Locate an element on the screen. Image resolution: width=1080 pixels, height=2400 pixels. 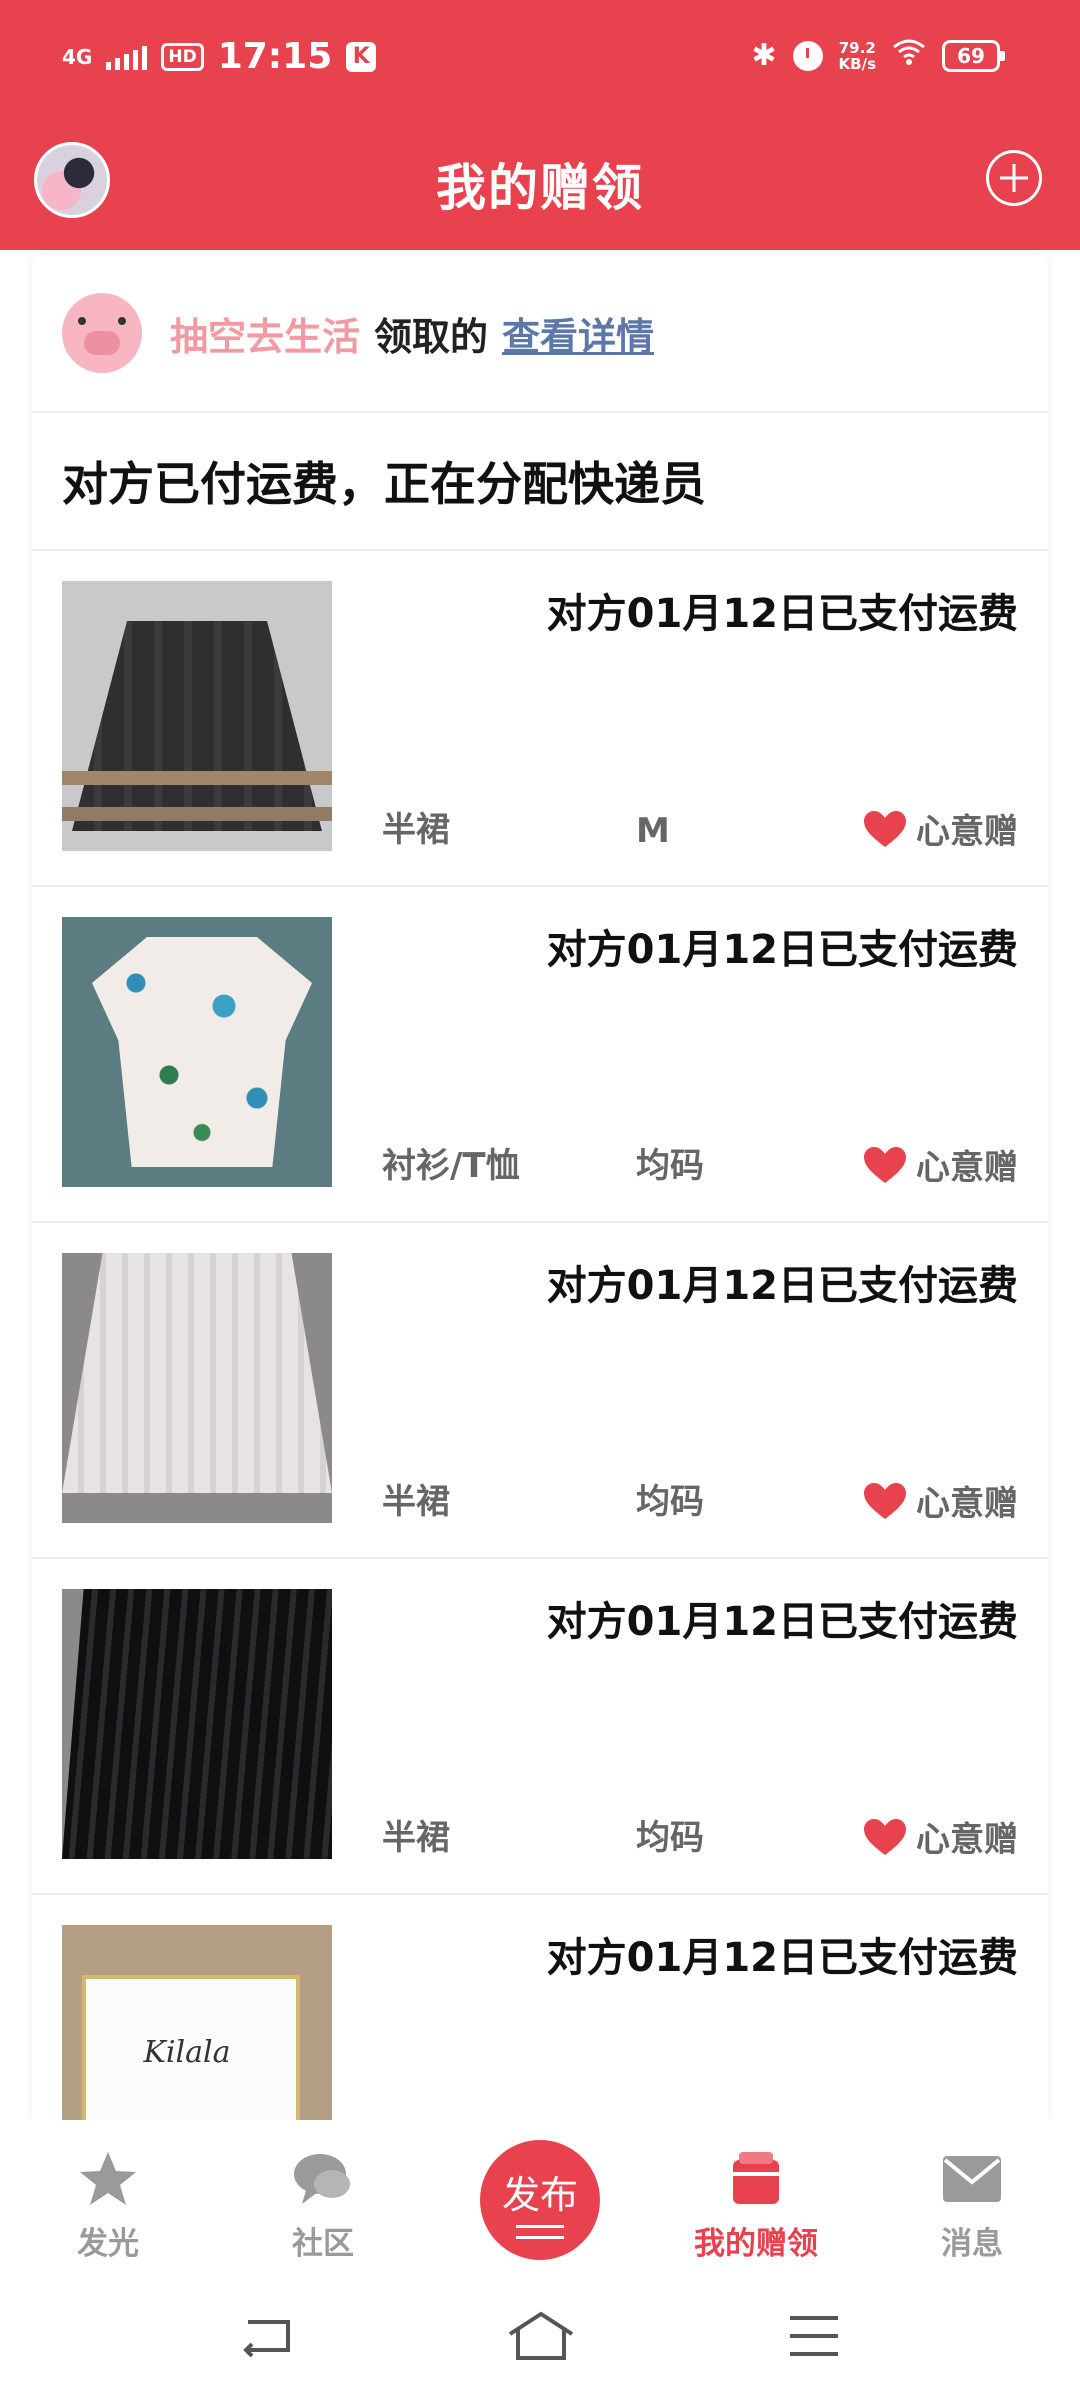
publish-label: 发布 is located at coordinates (539, 2195).